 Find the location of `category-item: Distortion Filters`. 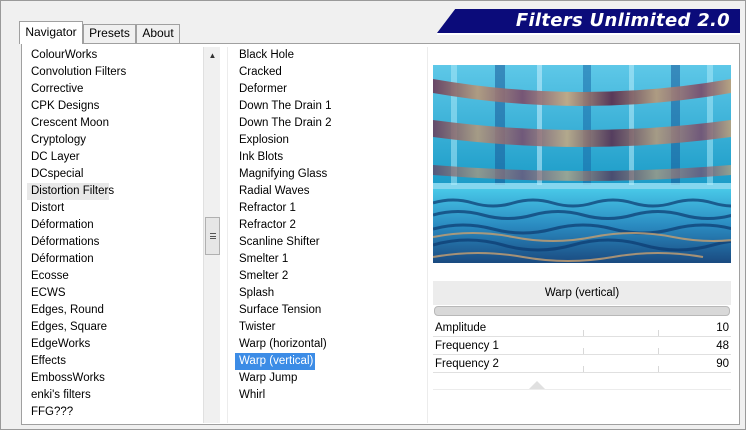

category-item: Distortion Filters is located at coordinates (70, 191).